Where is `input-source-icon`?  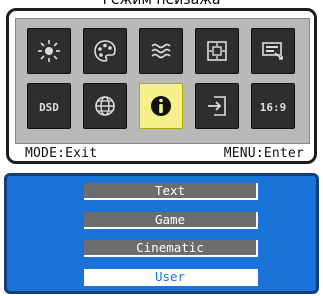
input-source-icon is located at coordinates (217, 106).